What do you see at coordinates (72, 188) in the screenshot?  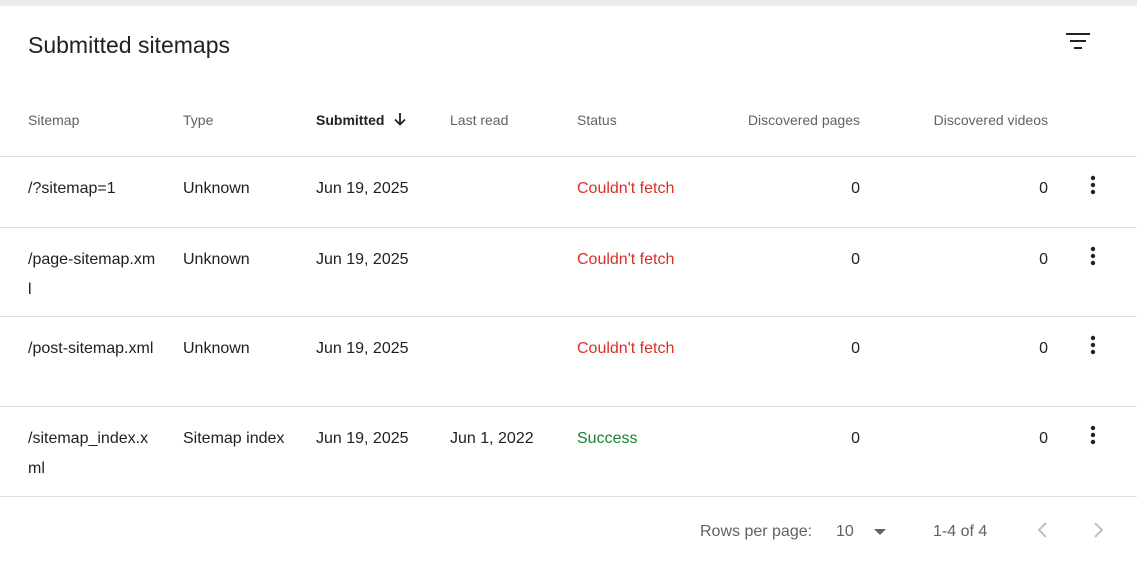 I see `cell-sitemap: /?sitemap=1` at bounding box center [72, 188].